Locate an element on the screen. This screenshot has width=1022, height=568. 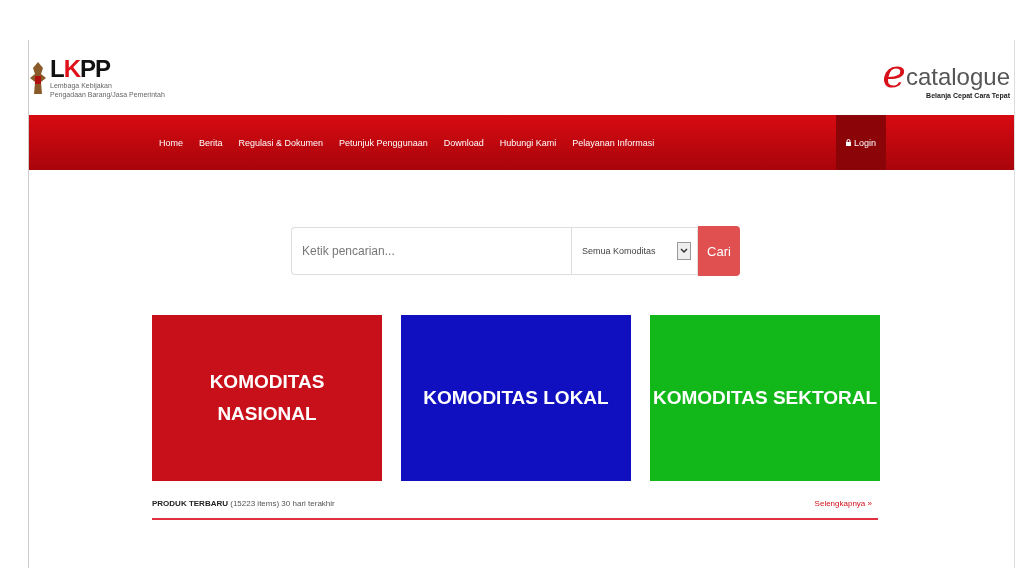
tile-title: NASIONAL is located at coordinates (267, 414).